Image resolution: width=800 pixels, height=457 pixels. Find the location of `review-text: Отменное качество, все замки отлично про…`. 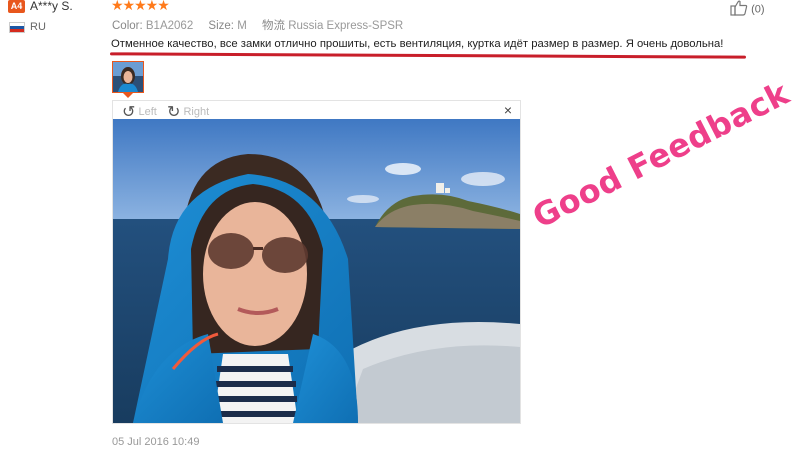

review-text: Отменное качество, все замки отлично про… is located at coordinates (417, 44).